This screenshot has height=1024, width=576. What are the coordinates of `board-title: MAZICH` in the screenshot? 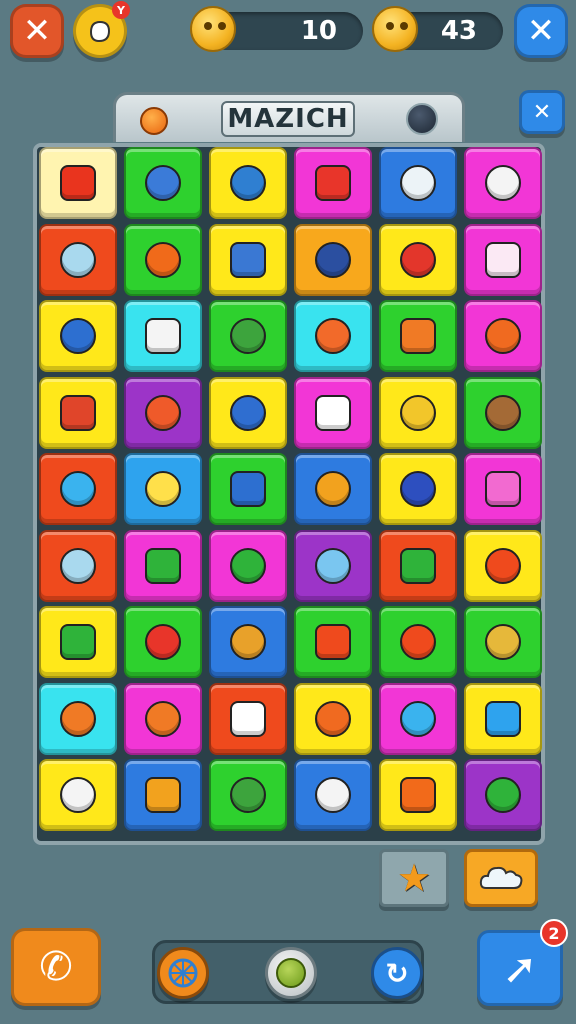 It's located at (288, 119).